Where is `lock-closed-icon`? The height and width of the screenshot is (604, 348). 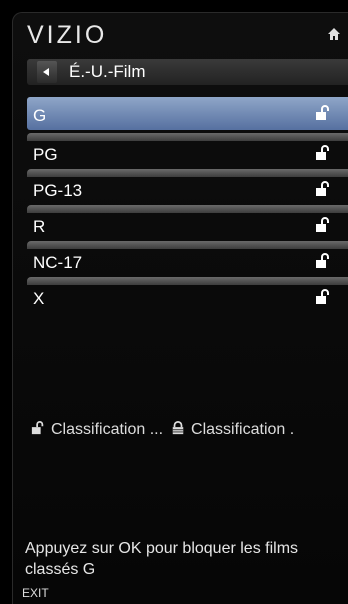 lock-closed-icon is located at coordinates (178, 428).